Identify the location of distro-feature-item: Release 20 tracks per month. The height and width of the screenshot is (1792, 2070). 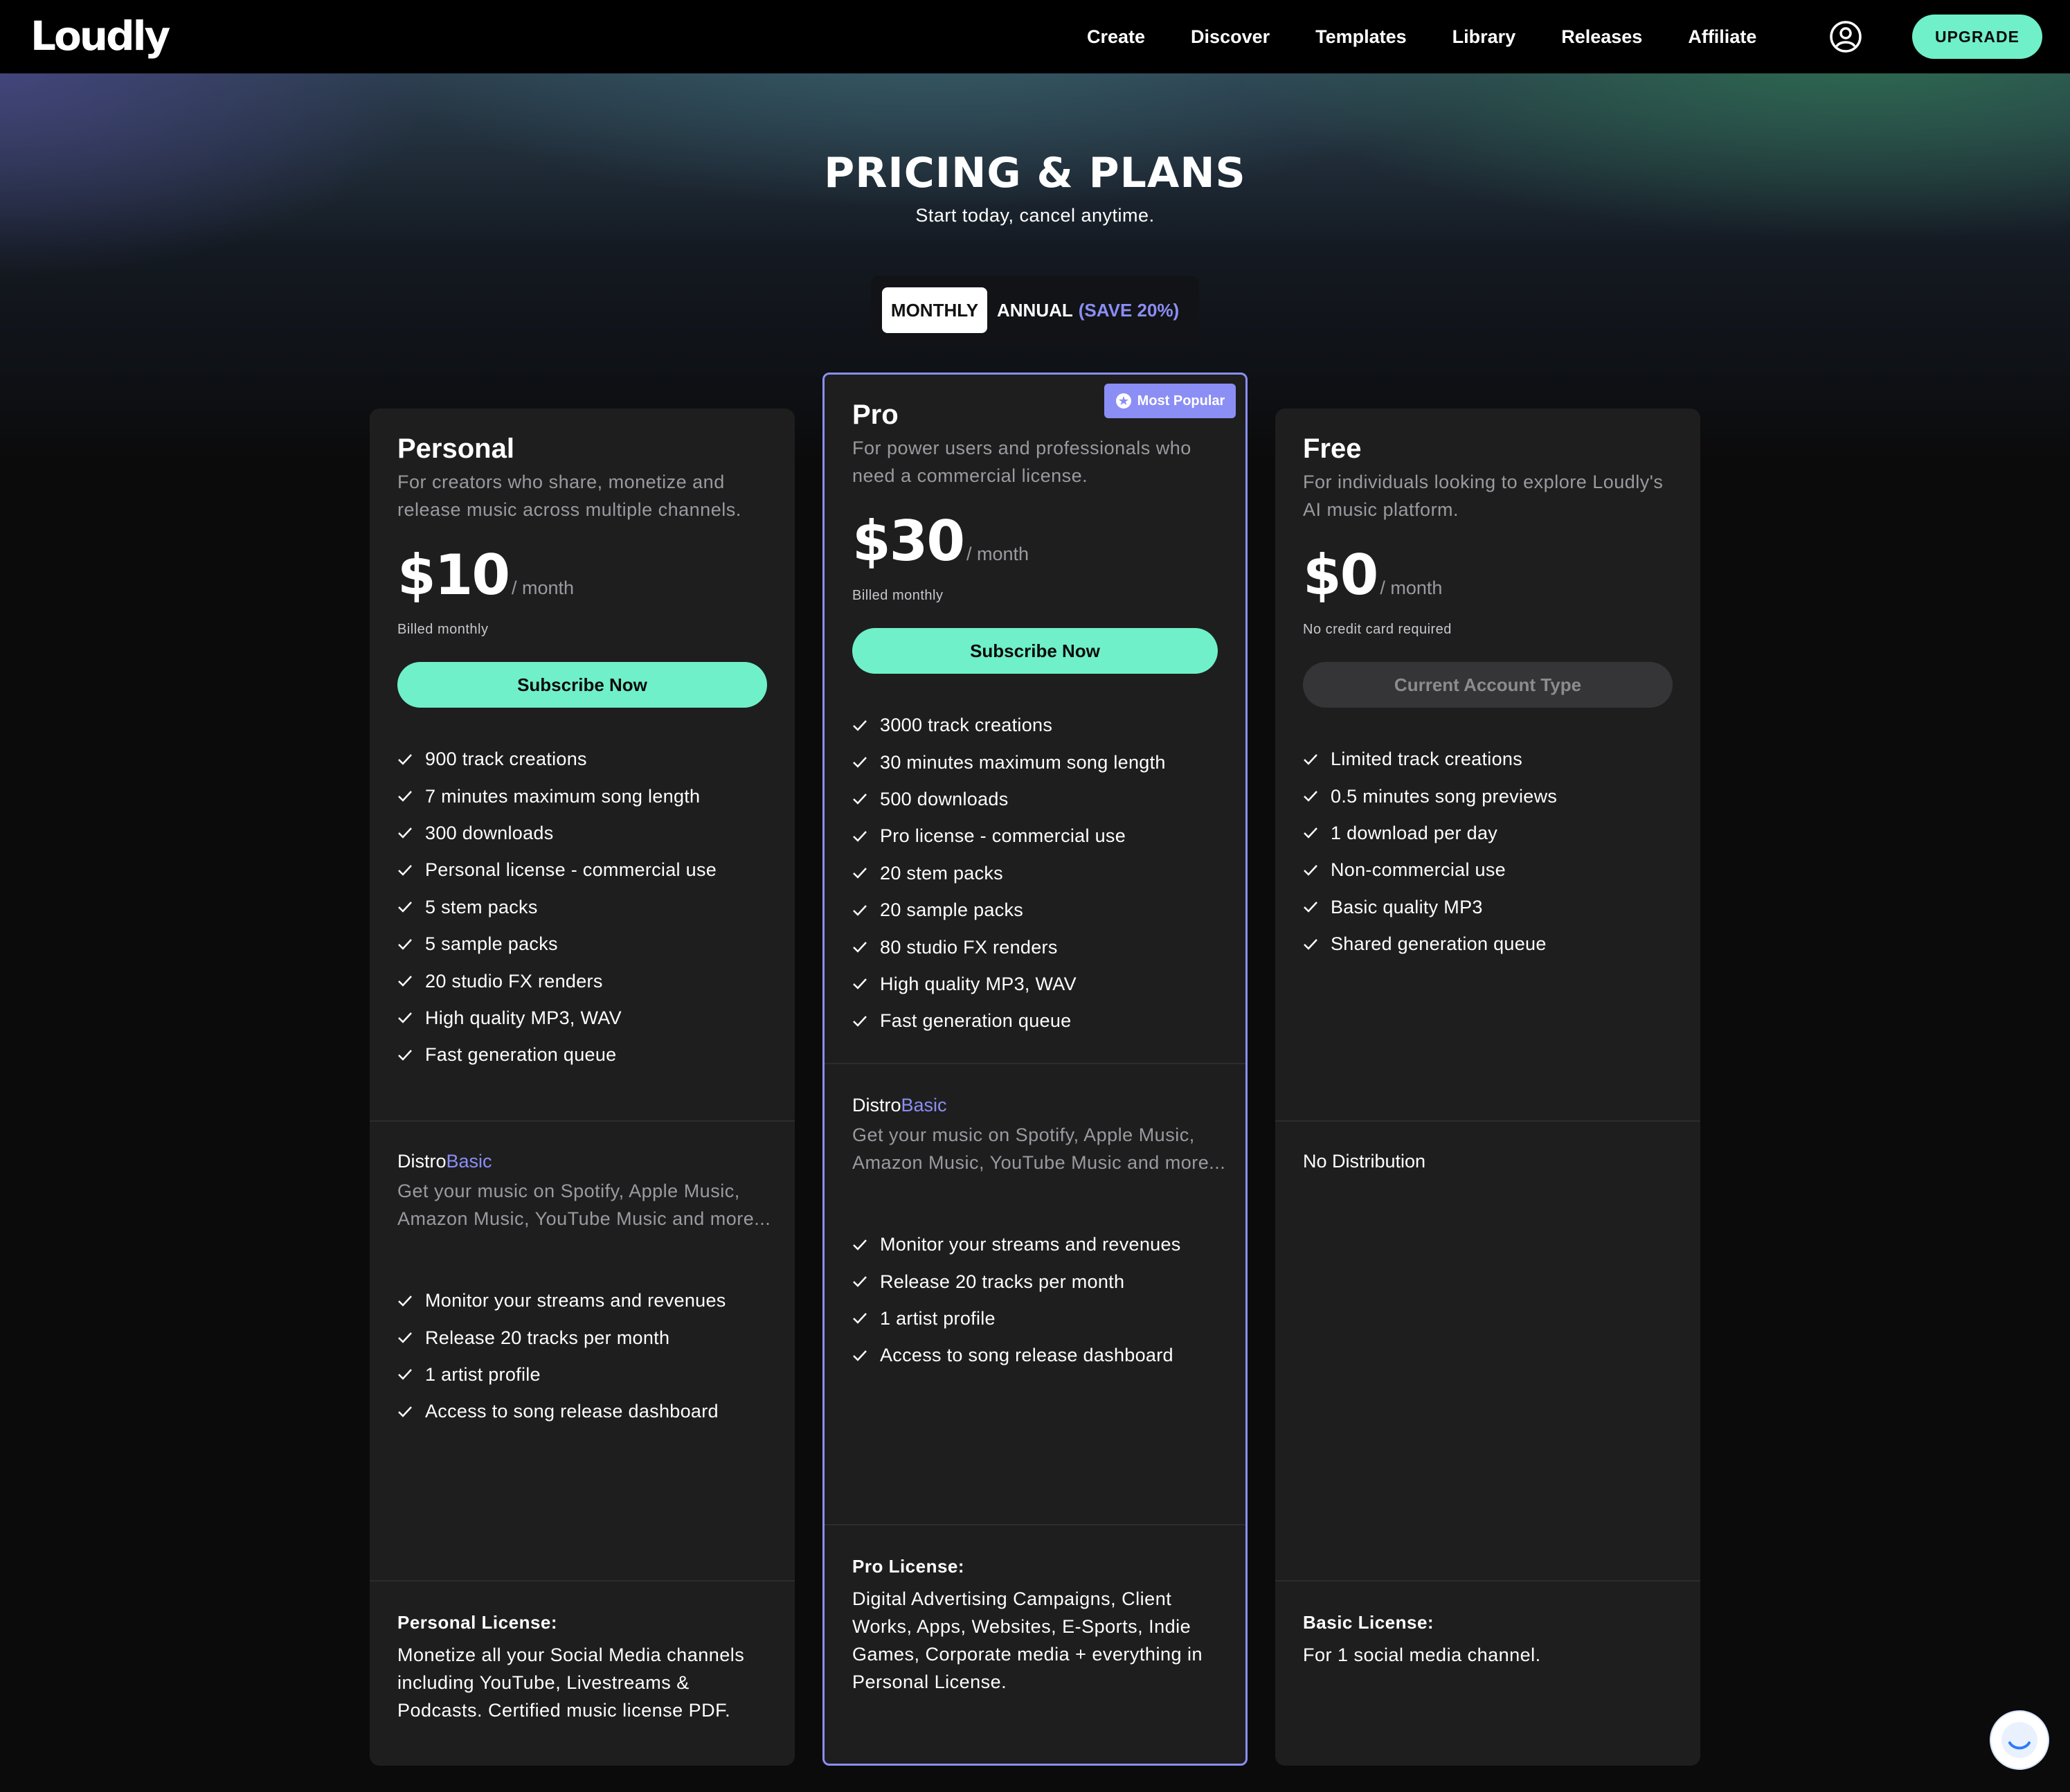
(561, 1337).